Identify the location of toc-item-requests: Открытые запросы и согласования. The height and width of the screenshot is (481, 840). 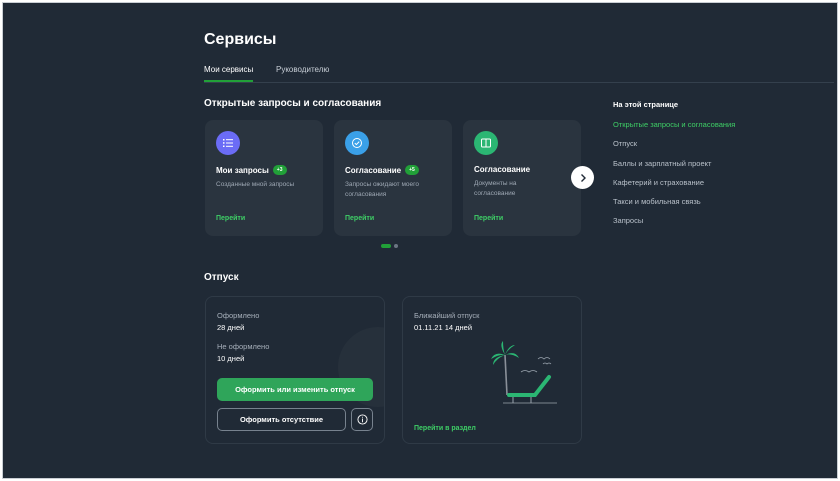
(674, 124).